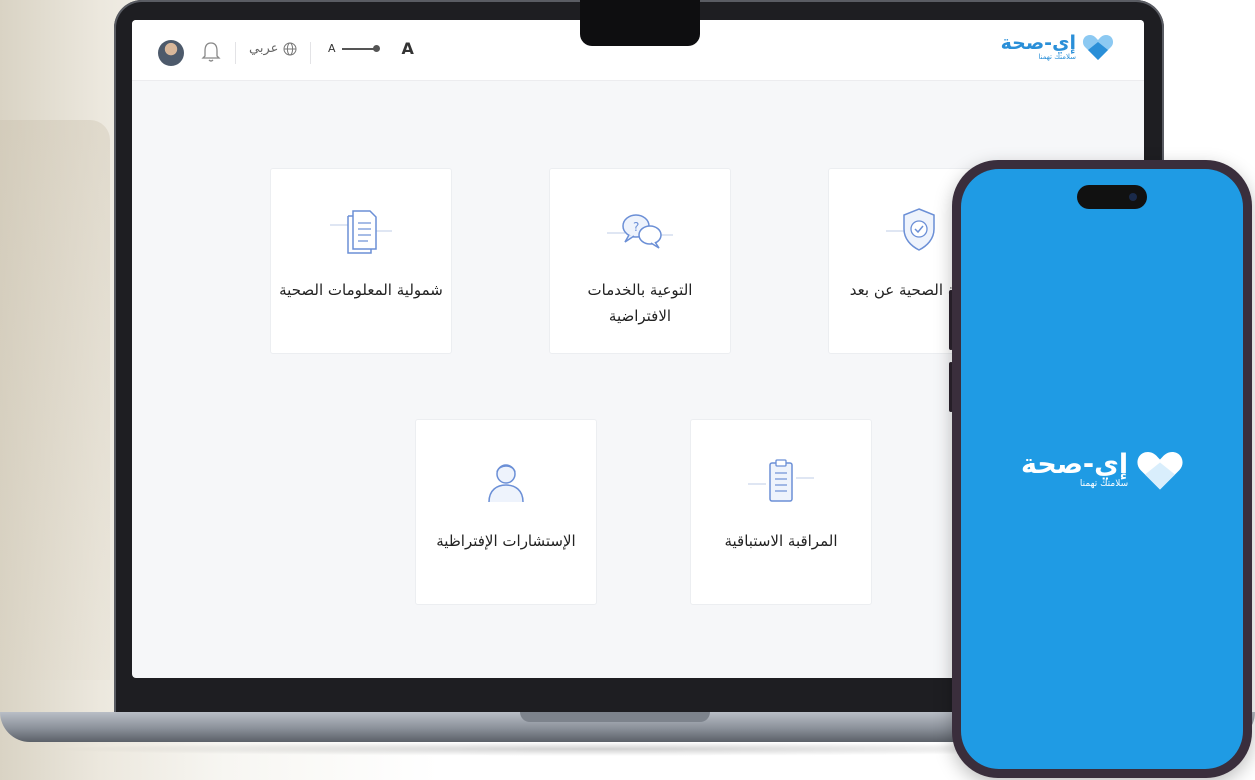 This screenshot has width=1255, height=780. What do you see at coordinates (1104, 484) in the screenshot?
I see `phone-logo-tagline: سلامتك تهمنا` at bounding box center [1104, 484].